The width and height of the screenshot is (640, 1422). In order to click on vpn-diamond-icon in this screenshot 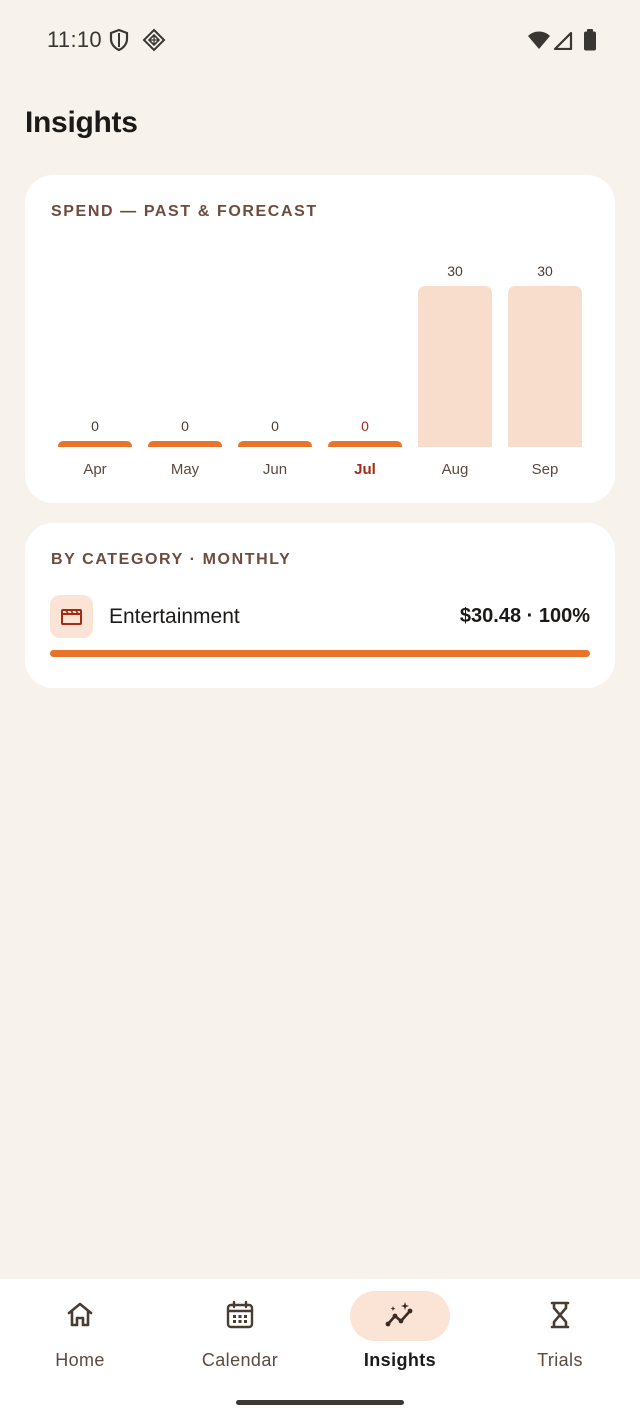, I will do `click(154, 40)`.